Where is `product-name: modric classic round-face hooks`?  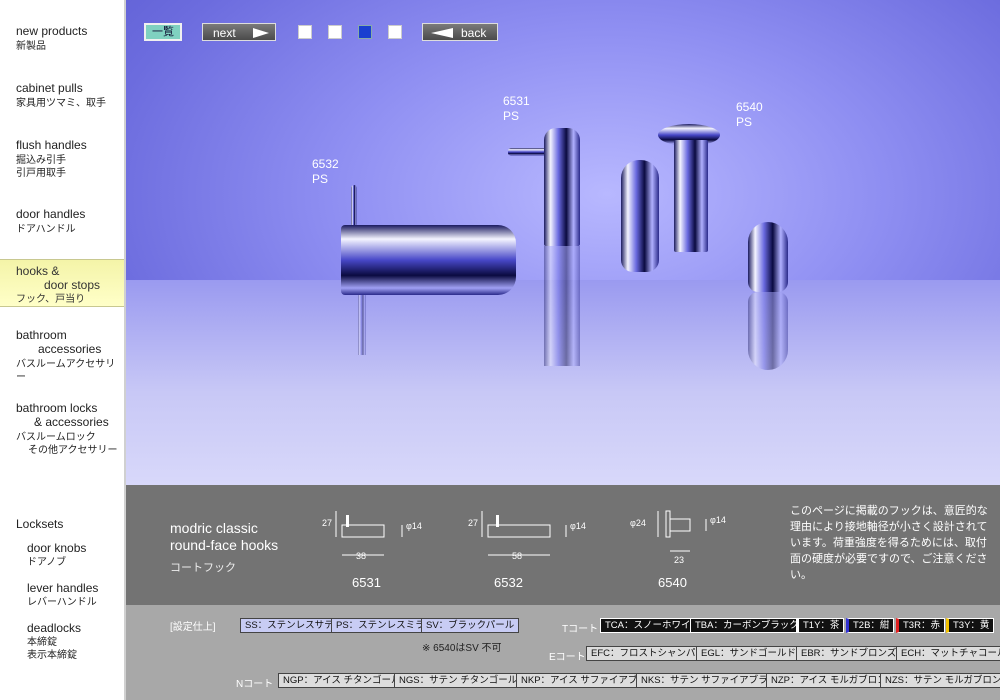 product-name: modric classic round-face hooks is located at coordinates (224, 537).